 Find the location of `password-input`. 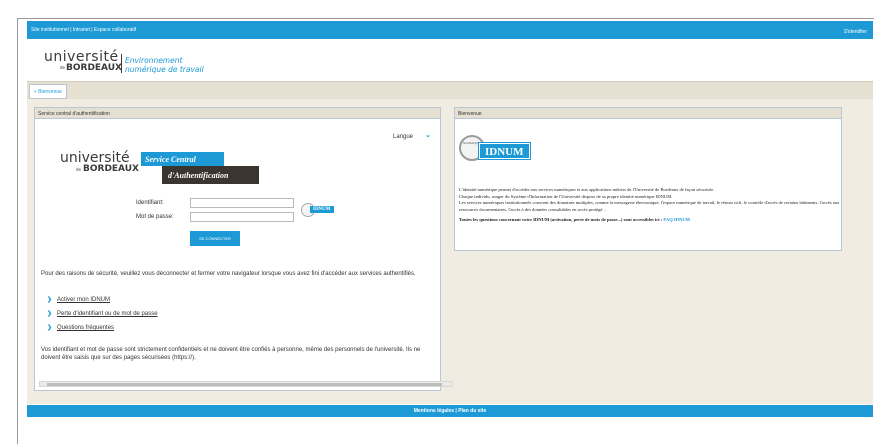

password-input is located at coordinates (242, 217).